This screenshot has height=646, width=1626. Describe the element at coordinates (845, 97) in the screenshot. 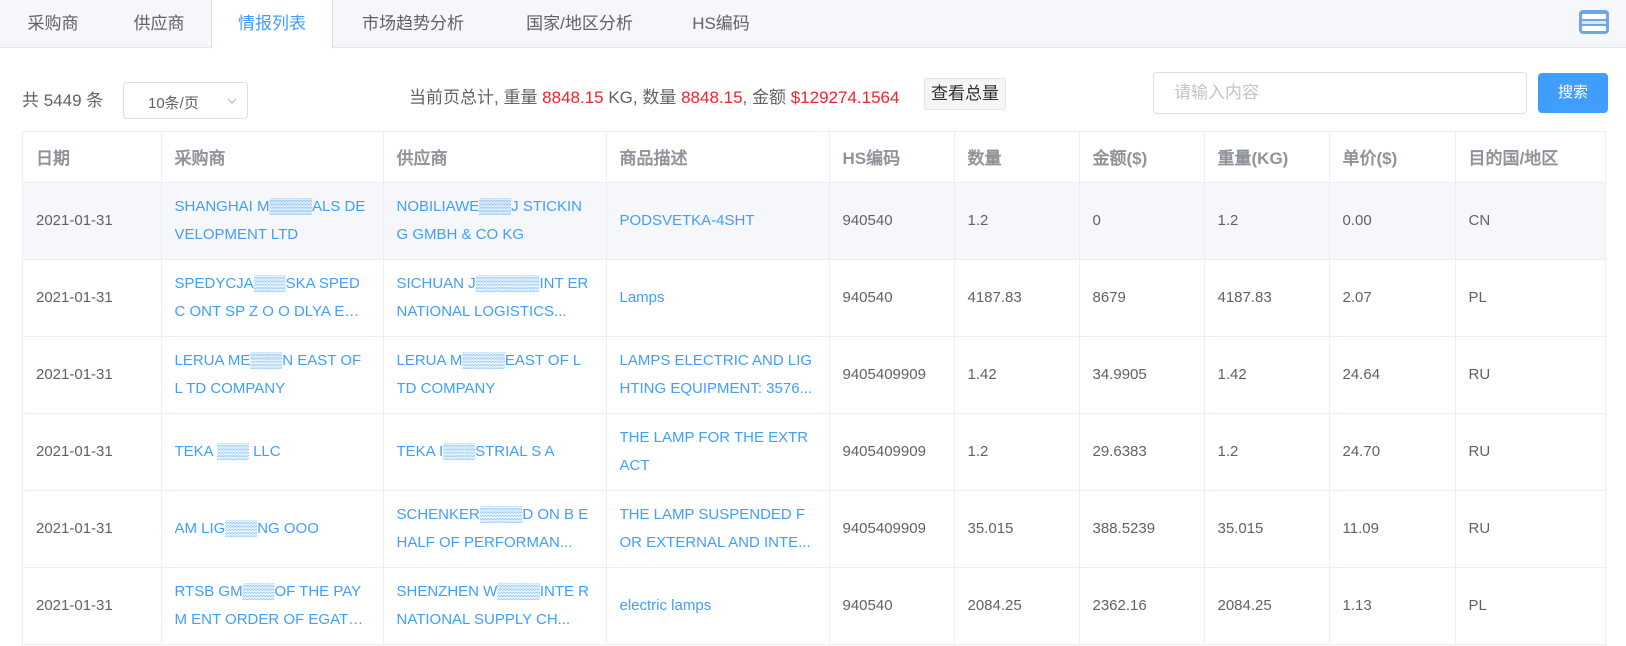

I see `summary-amount: $129274.1564` at that location.